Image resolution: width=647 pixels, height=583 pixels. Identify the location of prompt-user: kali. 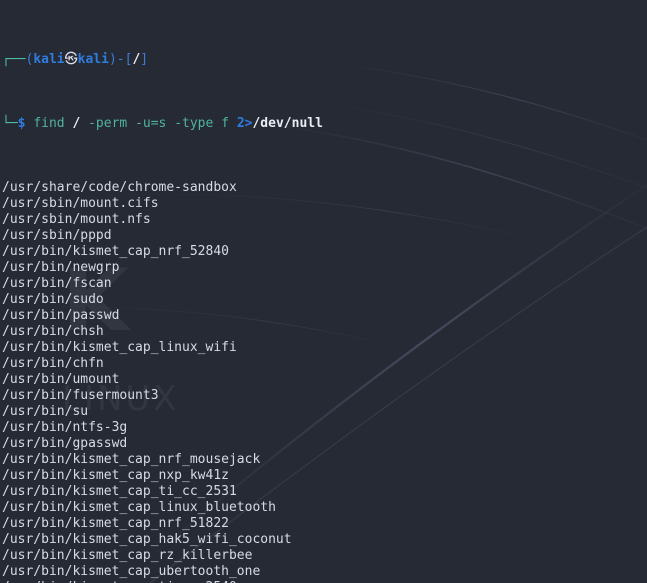
(49, 59).